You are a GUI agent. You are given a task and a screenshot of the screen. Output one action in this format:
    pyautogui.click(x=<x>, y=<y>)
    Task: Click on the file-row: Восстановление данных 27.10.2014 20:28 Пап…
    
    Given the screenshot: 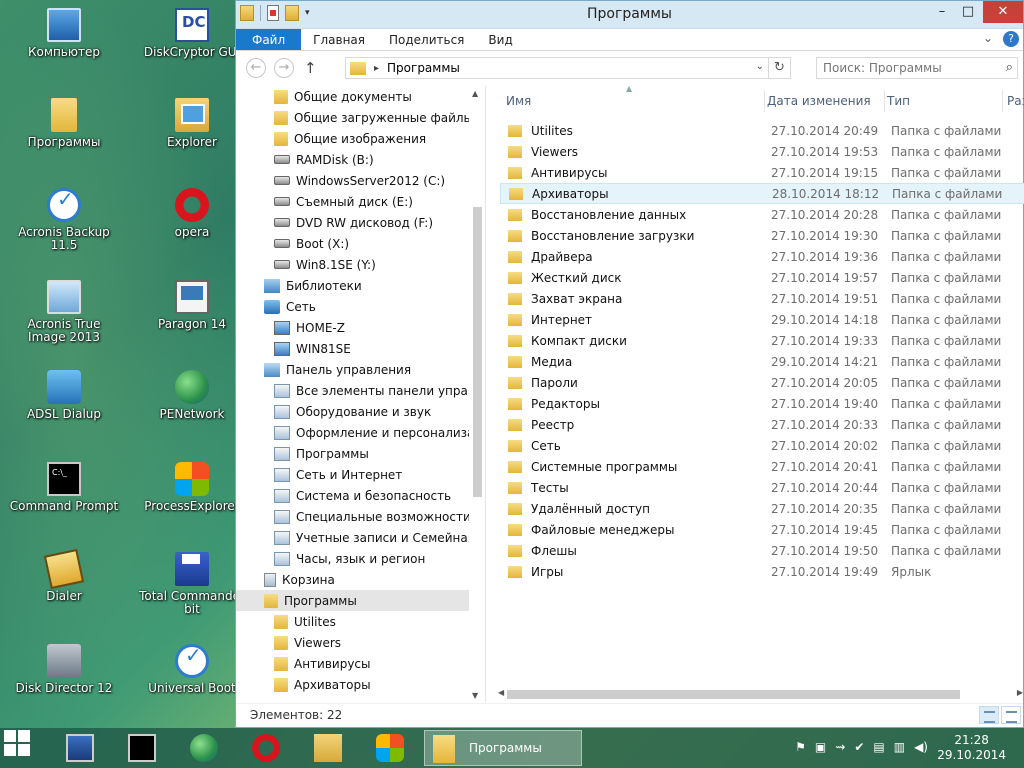 What is the action you would take?
    pyautogui.click(x=762, y=214)
    